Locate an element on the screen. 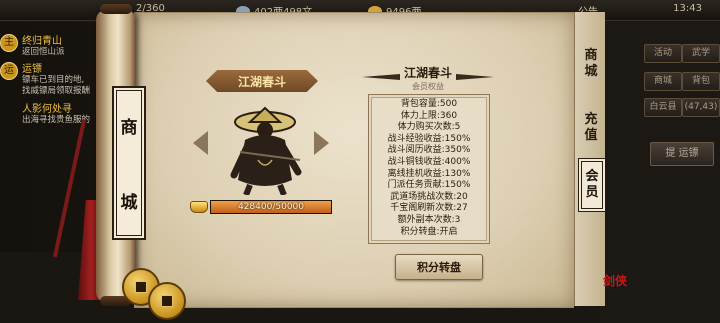 The width and height of the screenshot is (720, 323). benefit-item: 千宝阁刷新次数:27 is located at coordinates (429, 208).